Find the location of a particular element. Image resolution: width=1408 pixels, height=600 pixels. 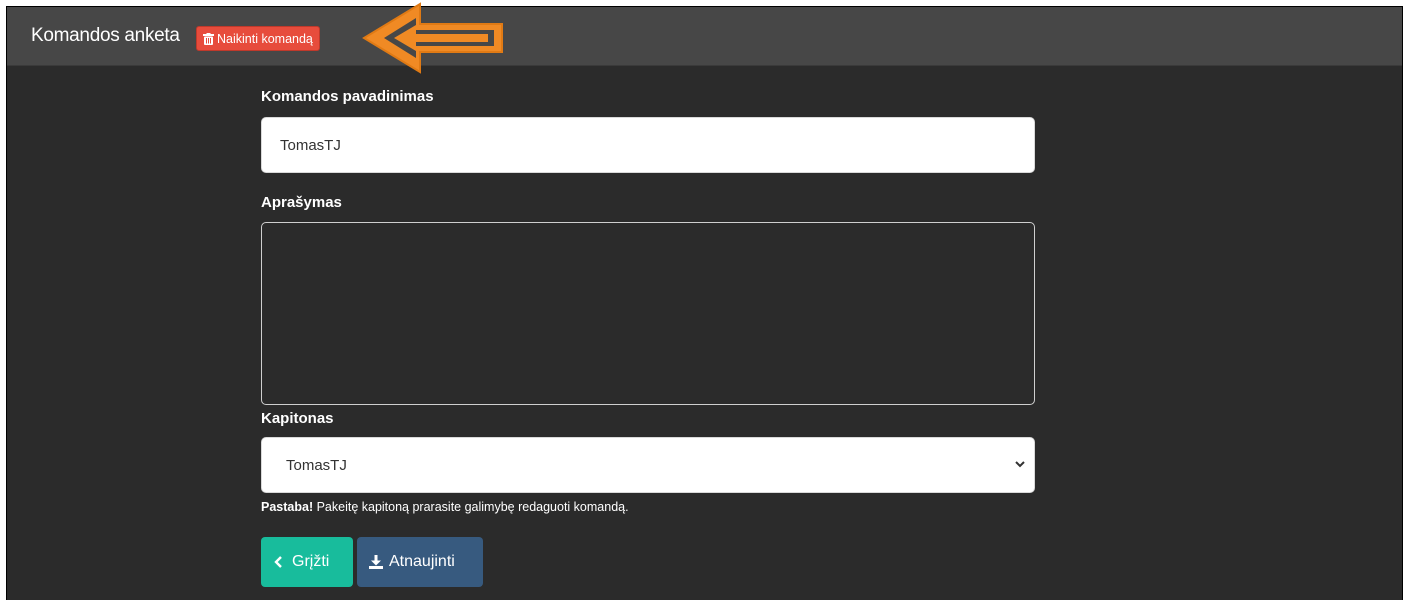

back-label: Grįžti is located at coordinates (311, 561).